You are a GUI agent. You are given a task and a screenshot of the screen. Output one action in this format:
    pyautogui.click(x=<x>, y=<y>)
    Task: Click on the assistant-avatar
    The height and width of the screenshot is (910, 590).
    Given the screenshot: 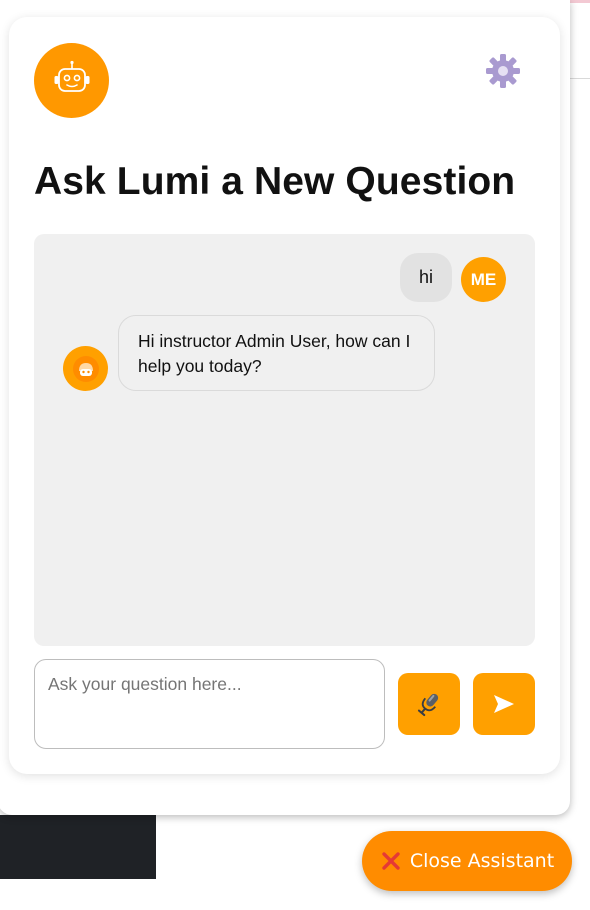 What is the action you would take?
    pyautogui.click(x=71, y=80)
    